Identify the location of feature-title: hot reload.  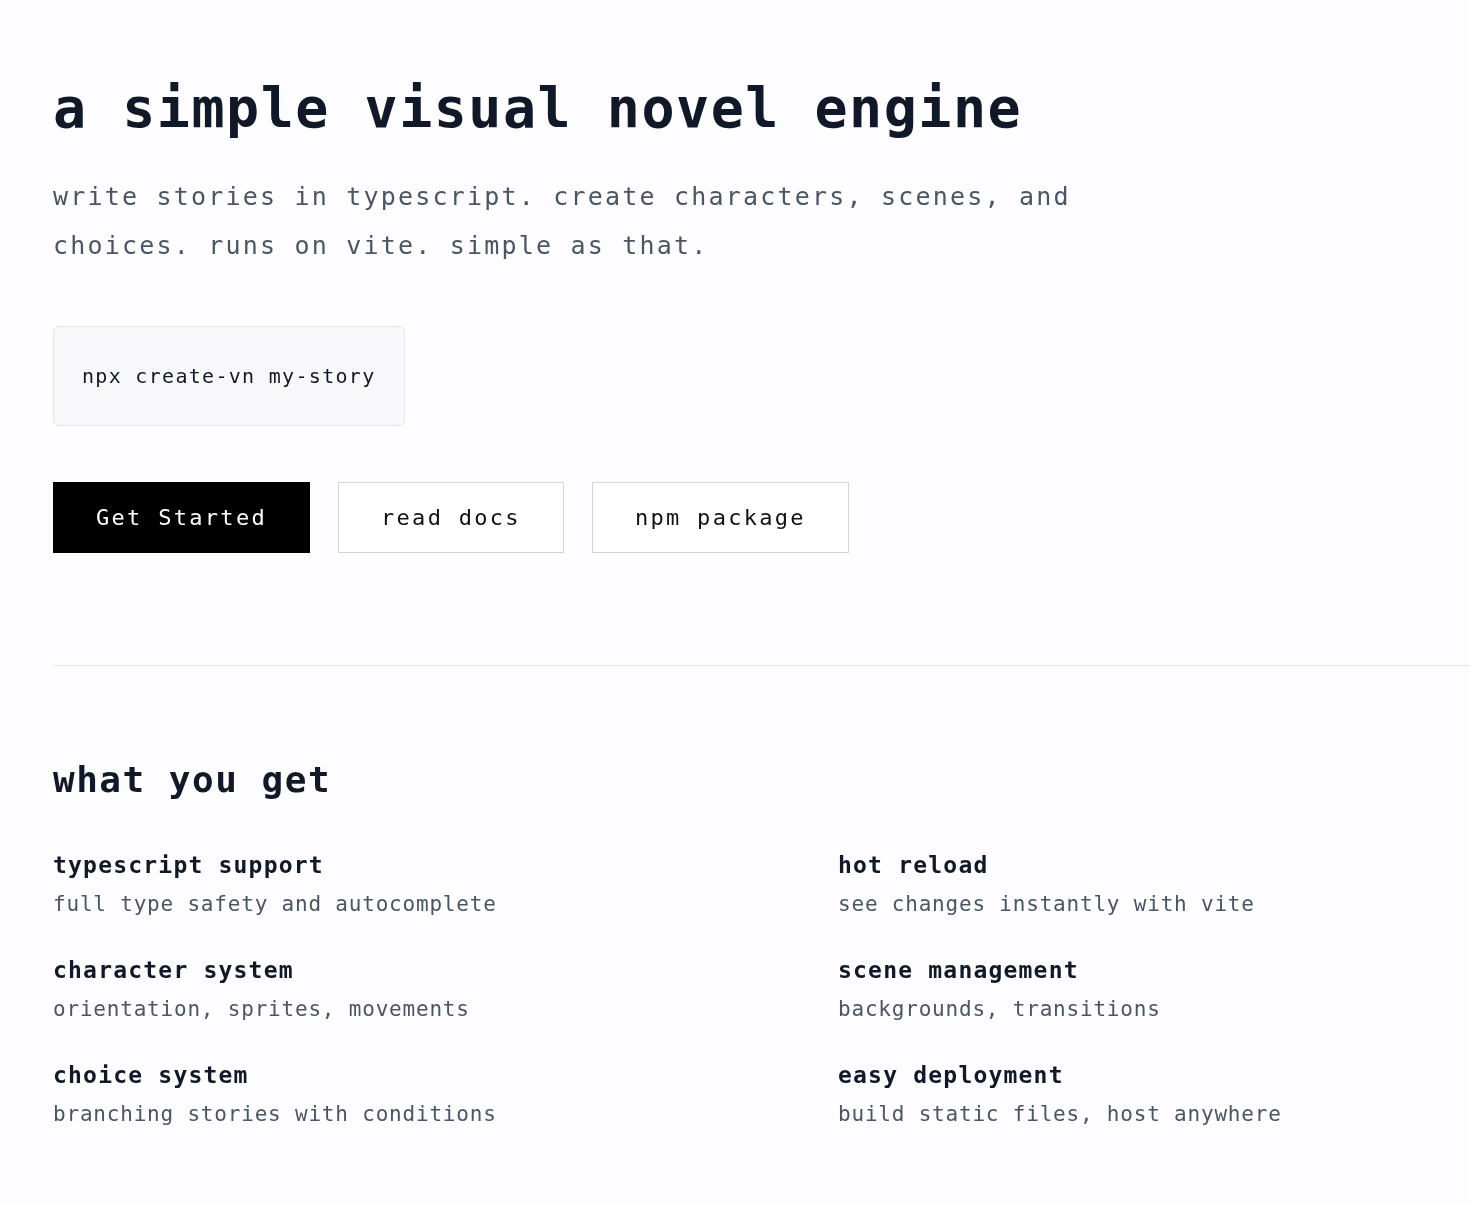
(914, 865).